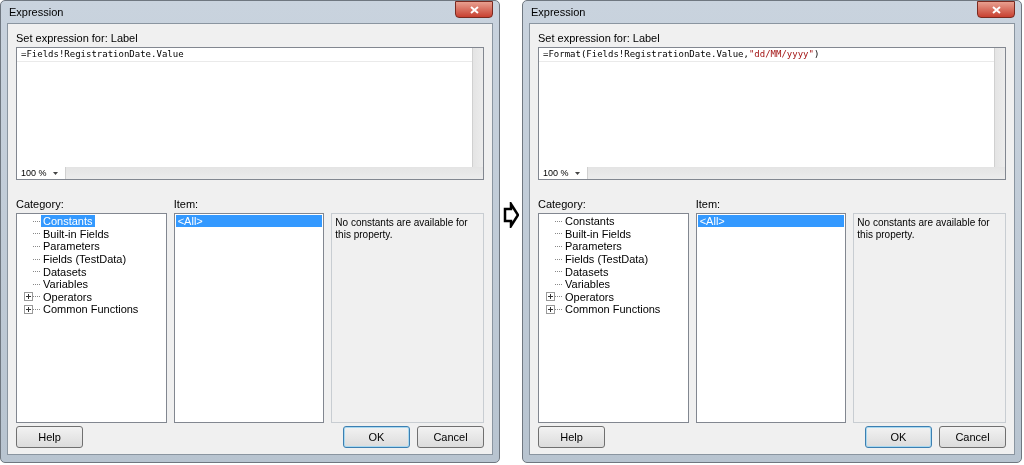 This screenshot has width=1024, height=465. I want to click on expression-editor: =Fields!RegistrationDate.Value 100 %, so click(250, 113).